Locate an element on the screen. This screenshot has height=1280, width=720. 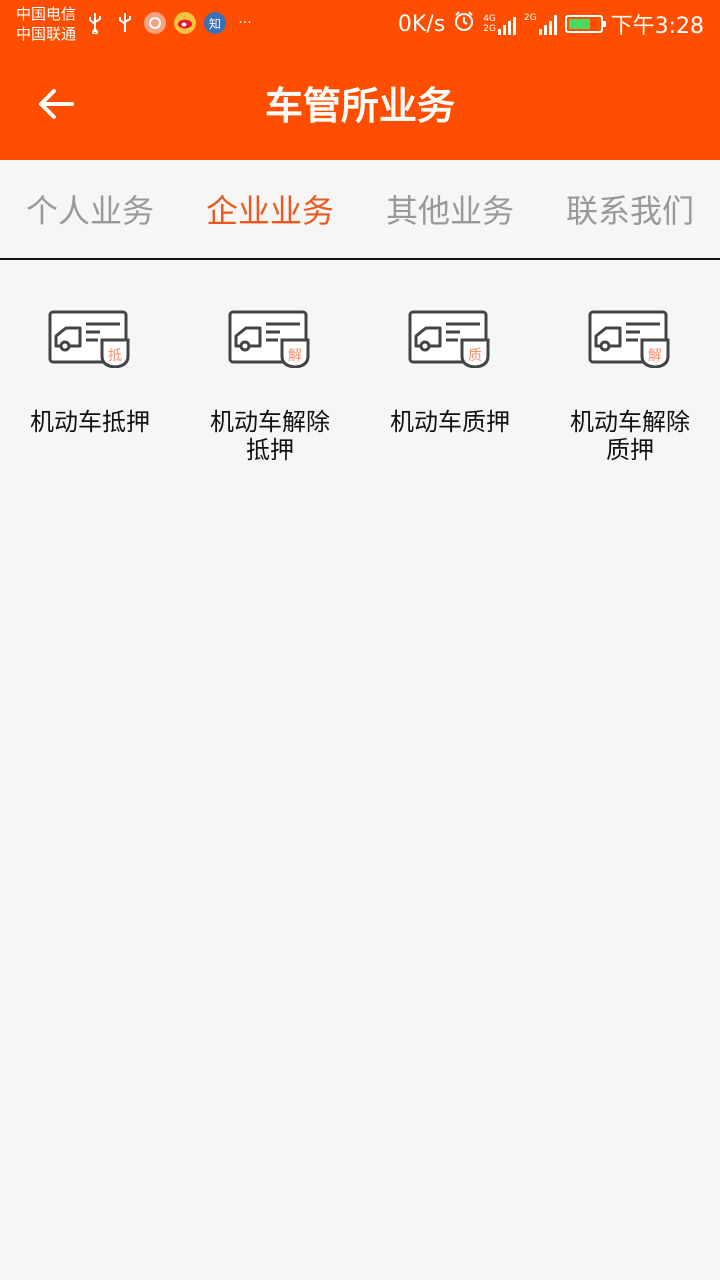
service-vehicle-mortgage: 抵 机动车抵押 is located at coordinates (90, 363).